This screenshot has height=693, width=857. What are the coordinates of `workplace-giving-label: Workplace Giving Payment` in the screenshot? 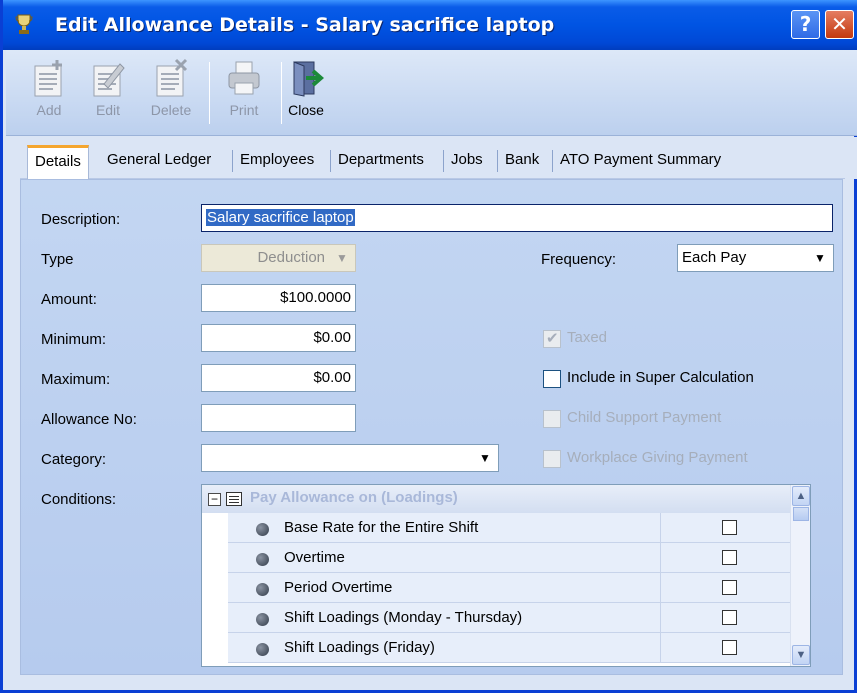 It's located at (657, 457).